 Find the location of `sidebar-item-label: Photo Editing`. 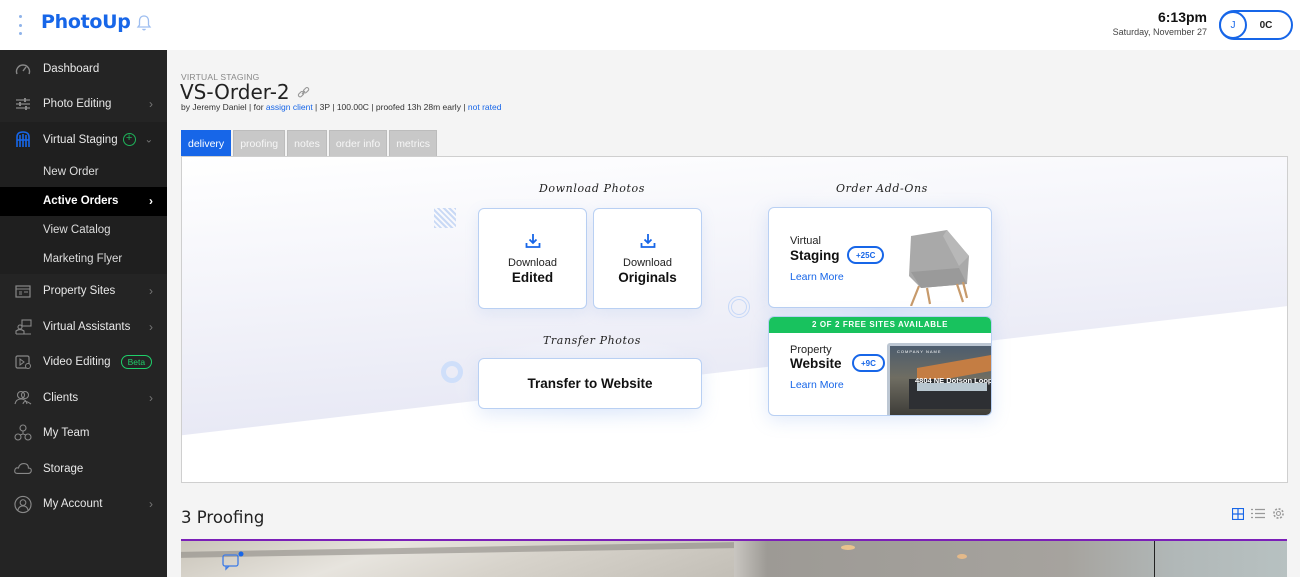

sidebar-item-label: Photo Editing is located at coordinates (77, 104).